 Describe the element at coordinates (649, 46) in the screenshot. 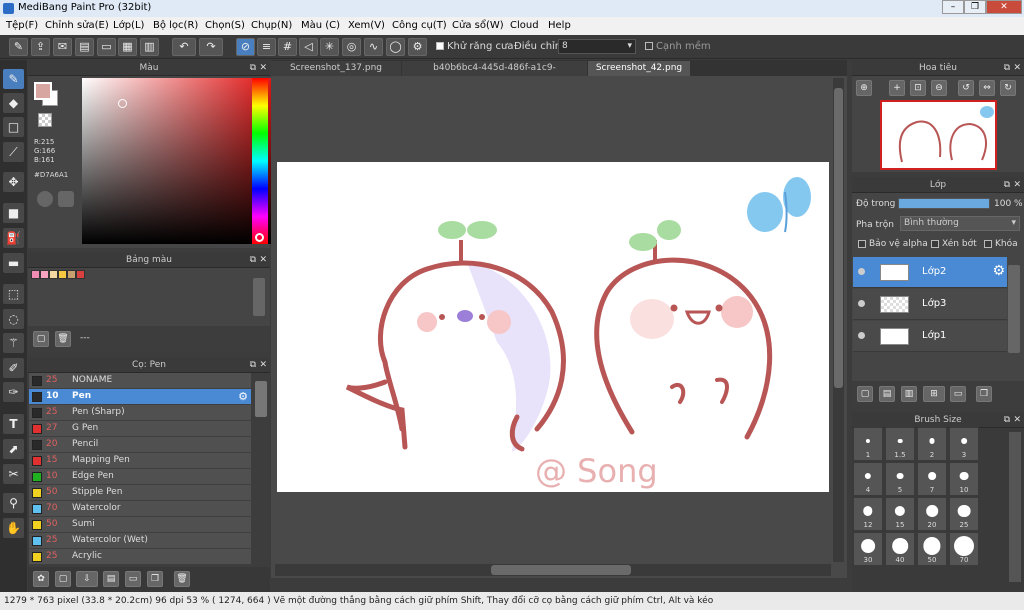

I see `smooth-edge-check` at that location.